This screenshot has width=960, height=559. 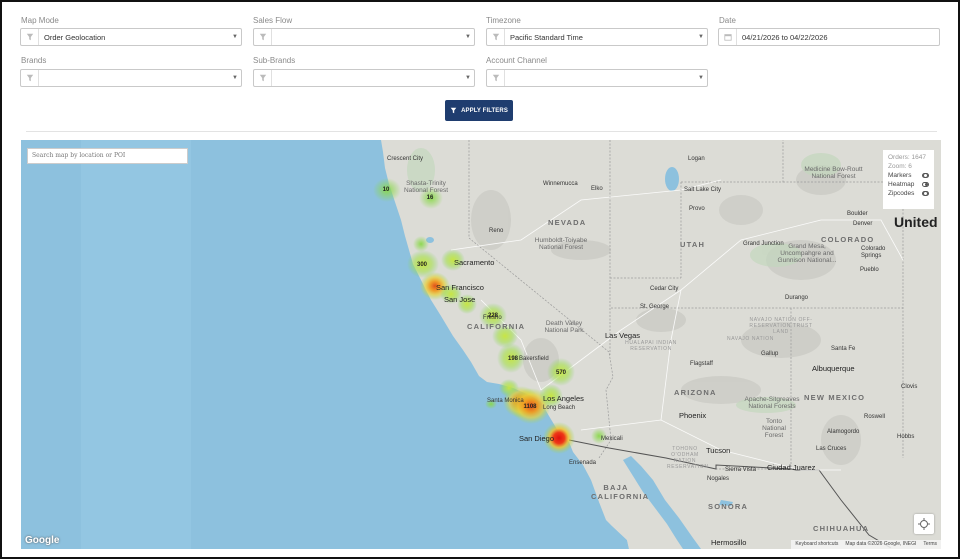 What do you see at coordinates (40, 20) in the screenshot?
I see `map-mode-label: Map Mode` at bounding box center [40, 20].